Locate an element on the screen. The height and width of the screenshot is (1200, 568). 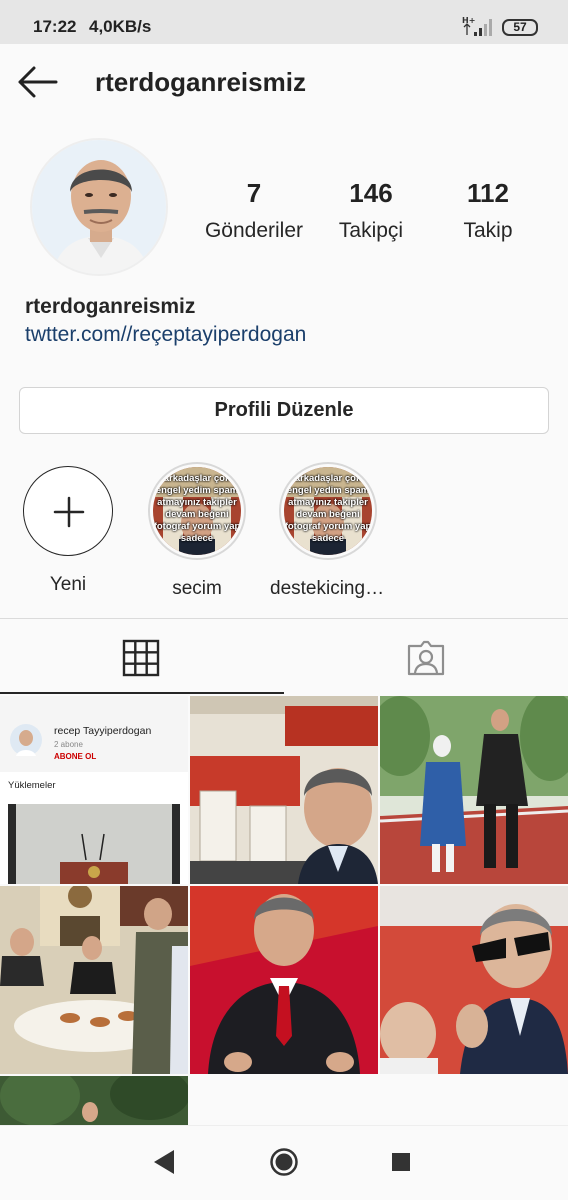
profile-header: rterdoganreismiz is located at coordinates (284, 82).